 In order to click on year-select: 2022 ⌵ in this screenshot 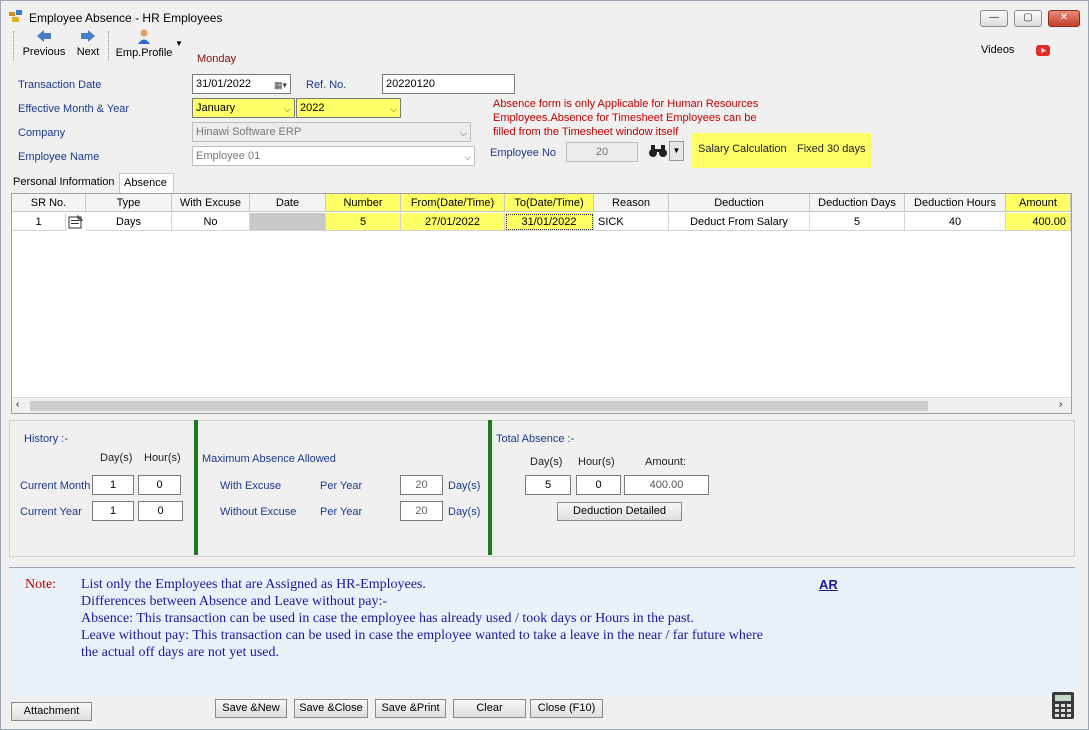, I will do `click(348, 108)`.